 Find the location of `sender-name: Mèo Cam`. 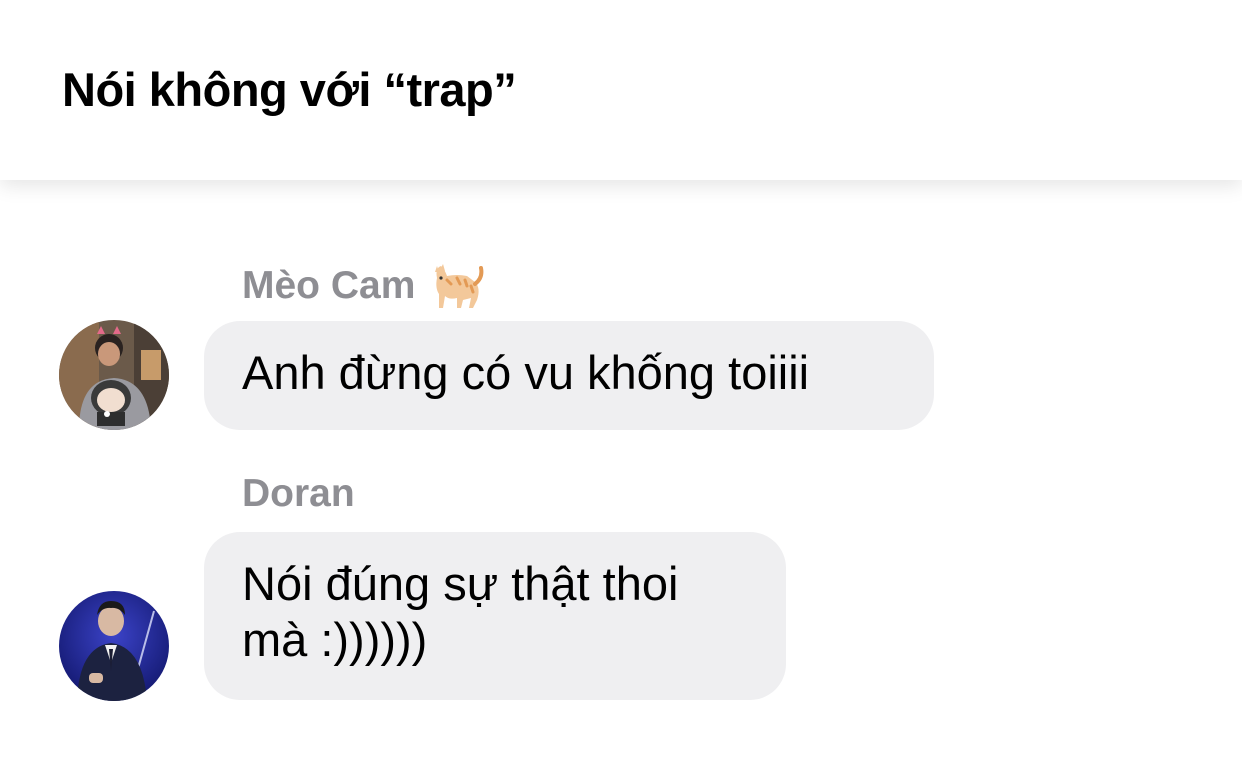

sender-name: Mèo Cam is located at coordinates (363, 286).